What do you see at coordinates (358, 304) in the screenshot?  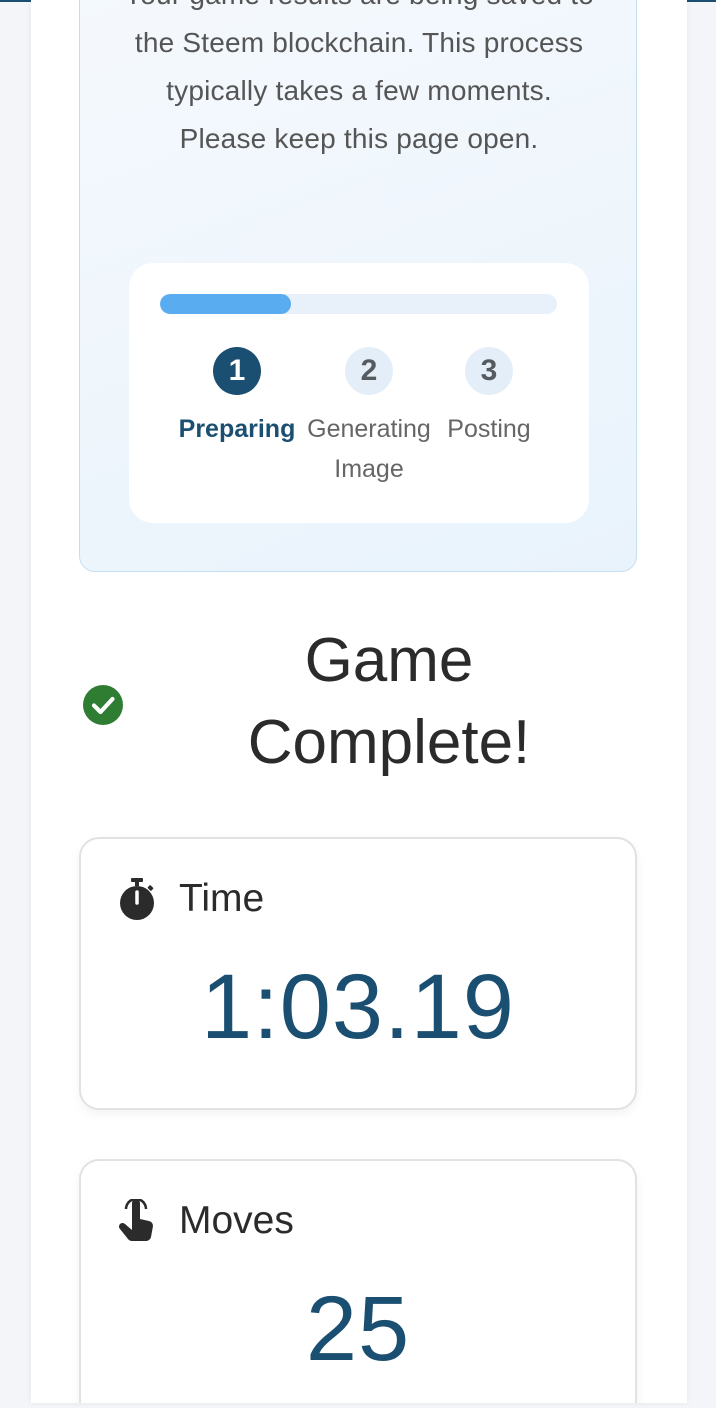 I see `progress-bar` at bounding box center [358, 304].